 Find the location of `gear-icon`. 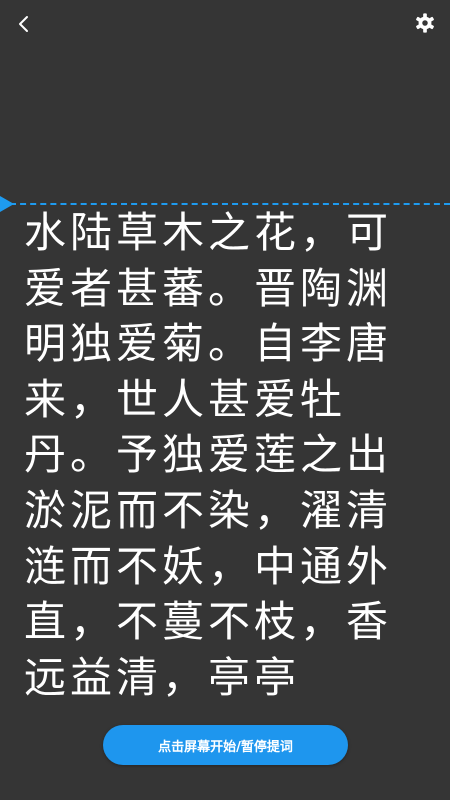

gear-icon is located at coordinates (425, 23).